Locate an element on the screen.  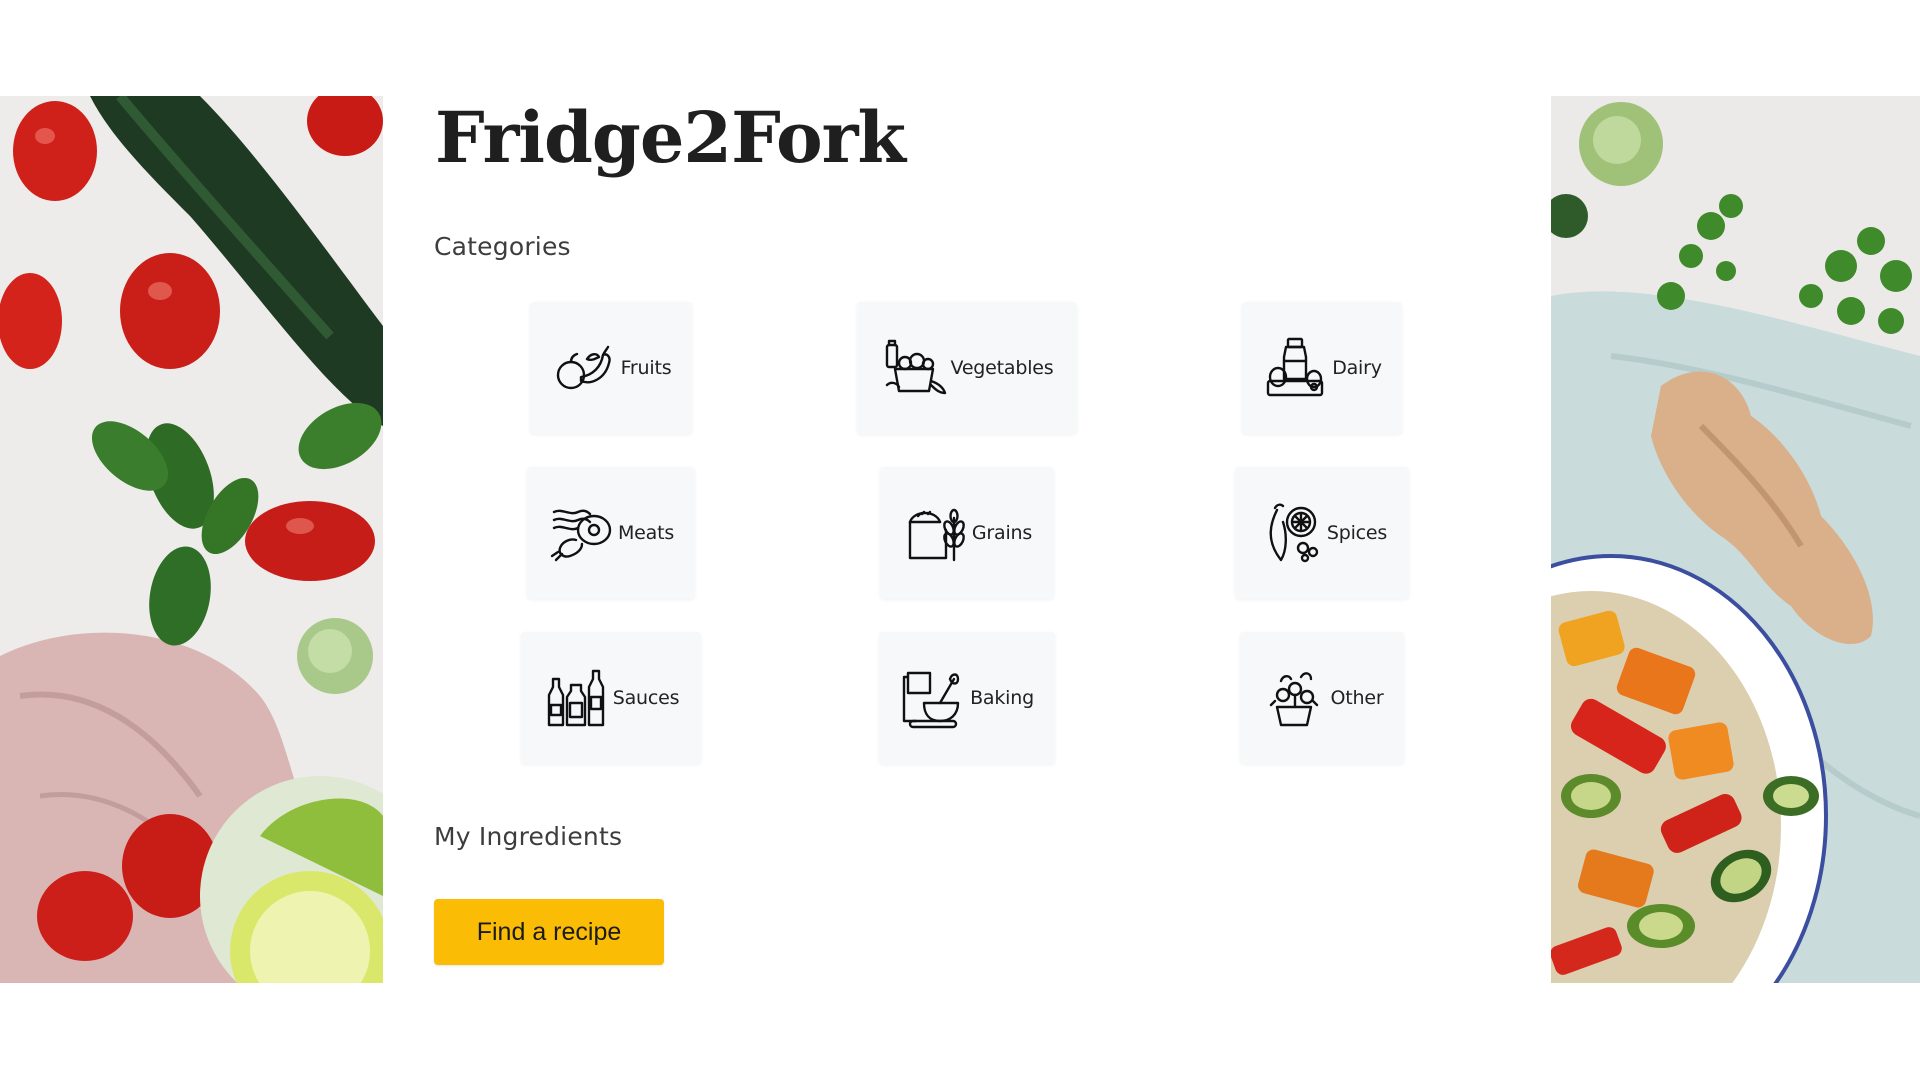
category-baking: Baking is located at coordinates (967, 698).